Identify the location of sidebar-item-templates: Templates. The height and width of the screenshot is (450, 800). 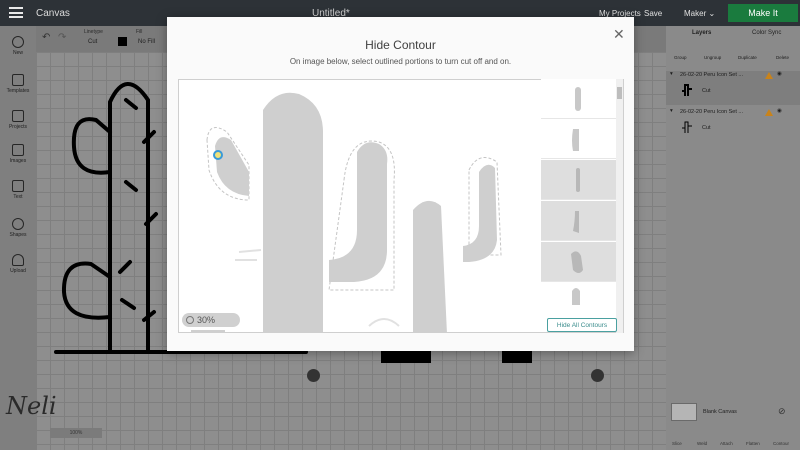
(18, 84).